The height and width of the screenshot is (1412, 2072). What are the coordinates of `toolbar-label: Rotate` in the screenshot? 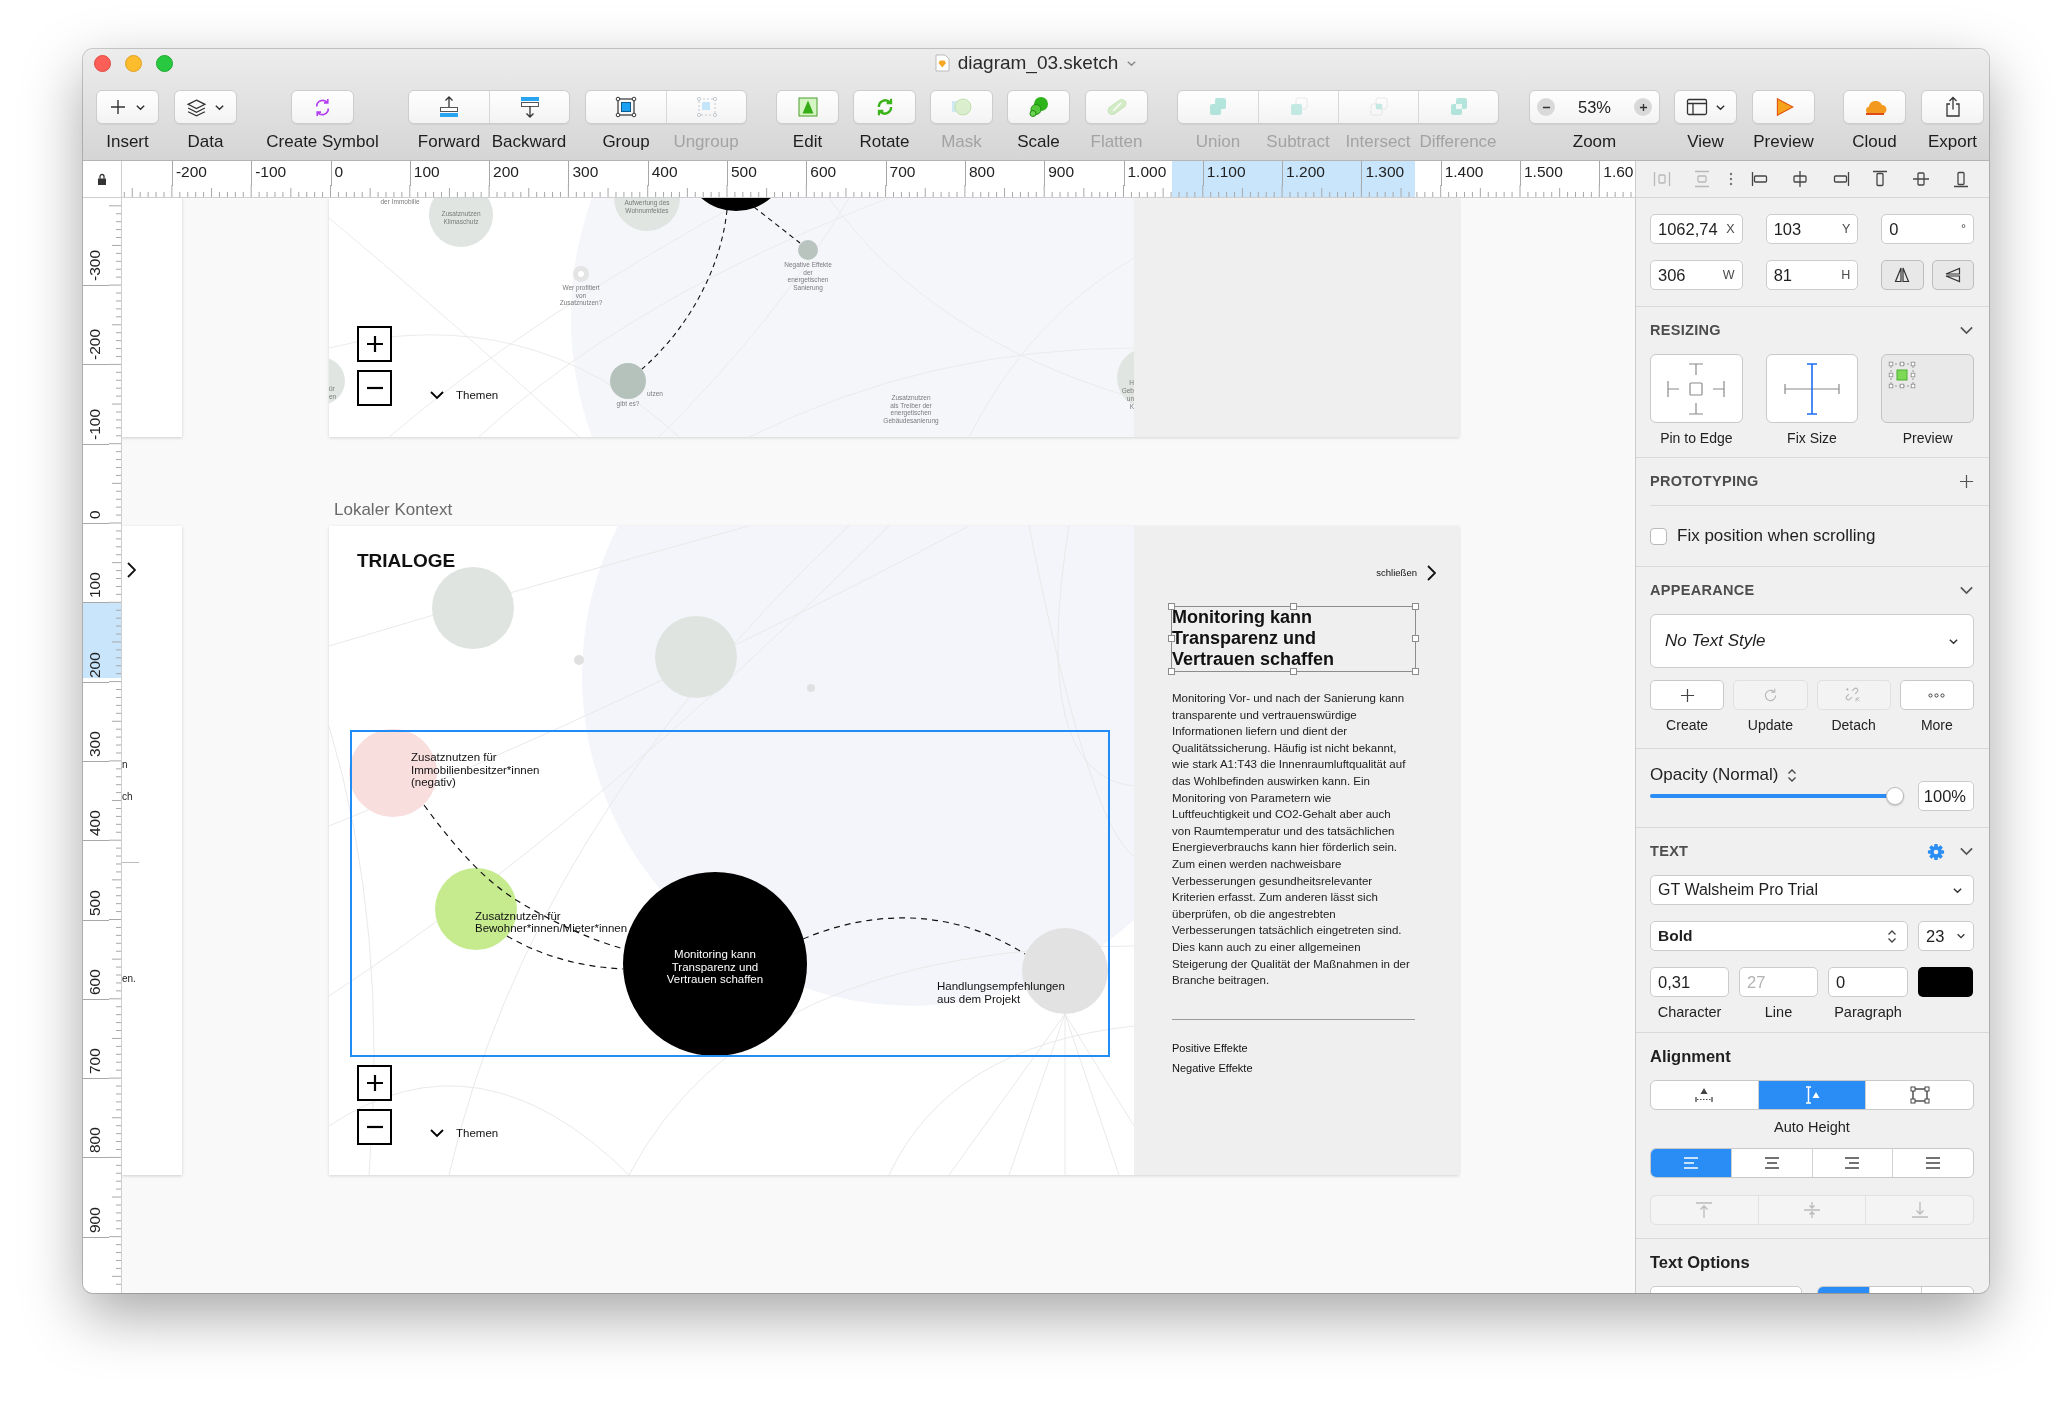 It's located at (884, 142).